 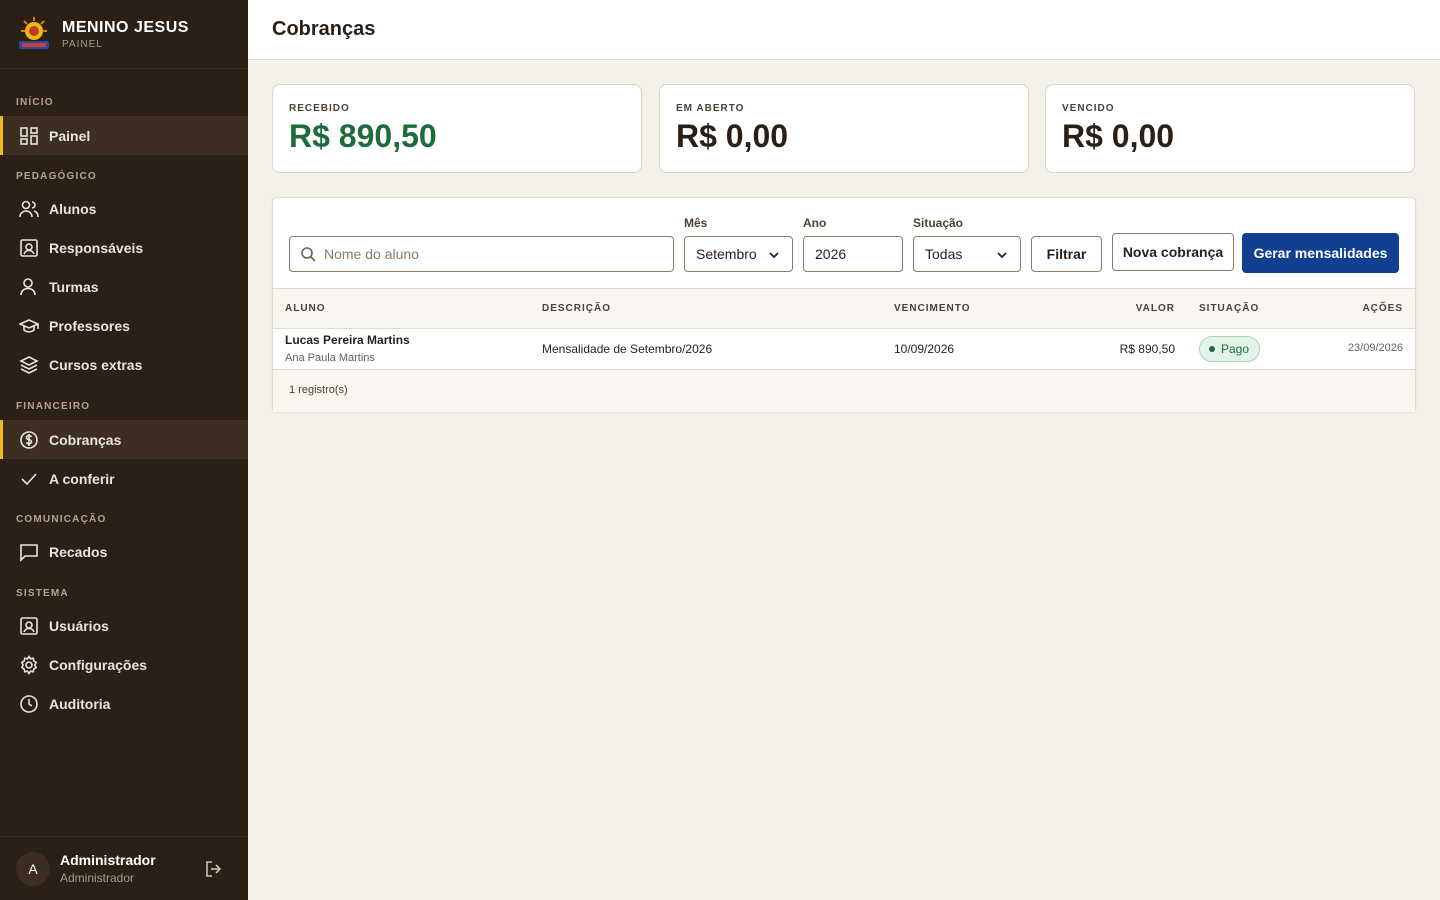 What do you see at coordinates (56, 176) in the screenshot?
I see `section-pedagogico: PEDAGÓGICO` at bounding box center [56, 176].